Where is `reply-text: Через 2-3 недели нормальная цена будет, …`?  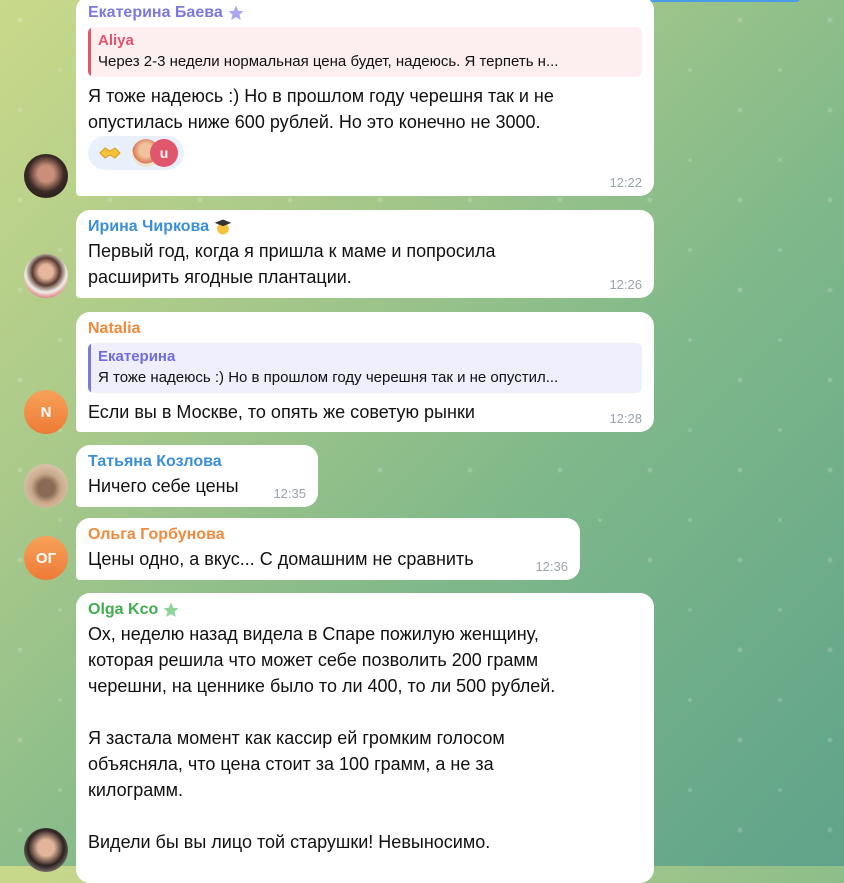
reply-text: Через 2-3 недели нормальная цена будет, … is located at coordinates (328, 61).